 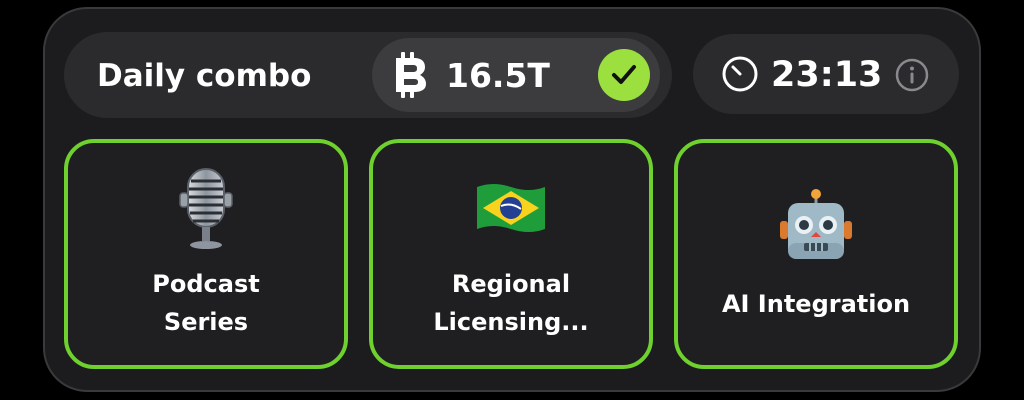 What do you see at coordinates (740, 74) in the screenshot?
I see `clock-icon` at bounding box center [740, 74].